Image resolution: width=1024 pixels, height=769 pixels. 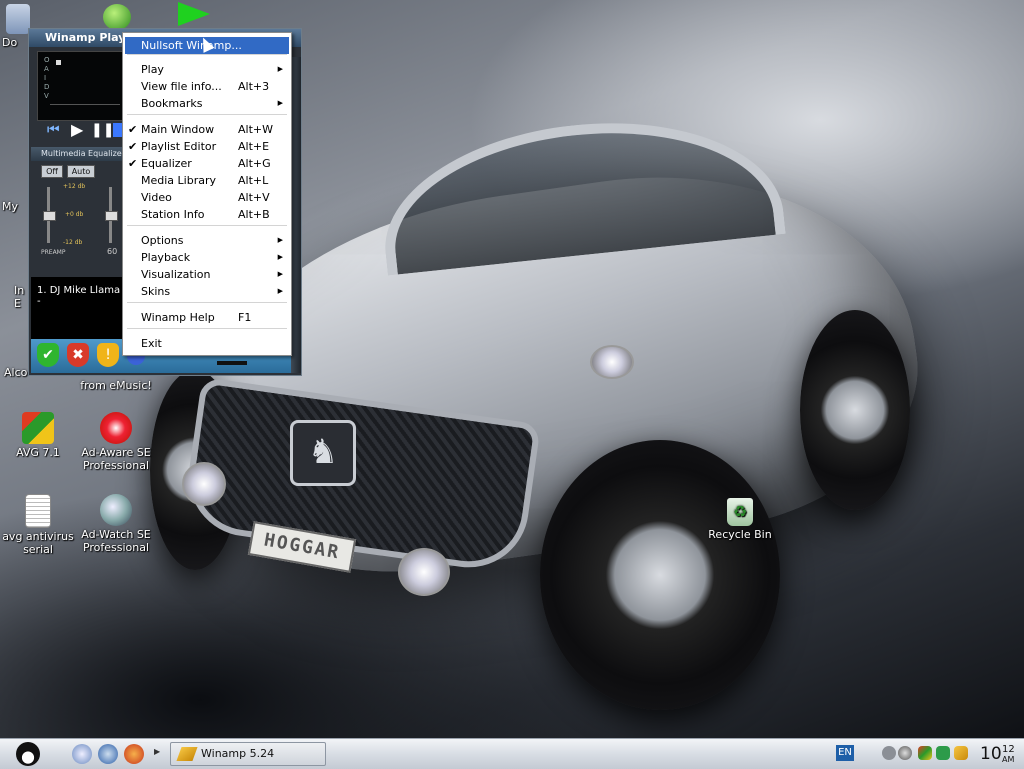 I want to click on eq-band-label: 60, so click(x=112, y=251).